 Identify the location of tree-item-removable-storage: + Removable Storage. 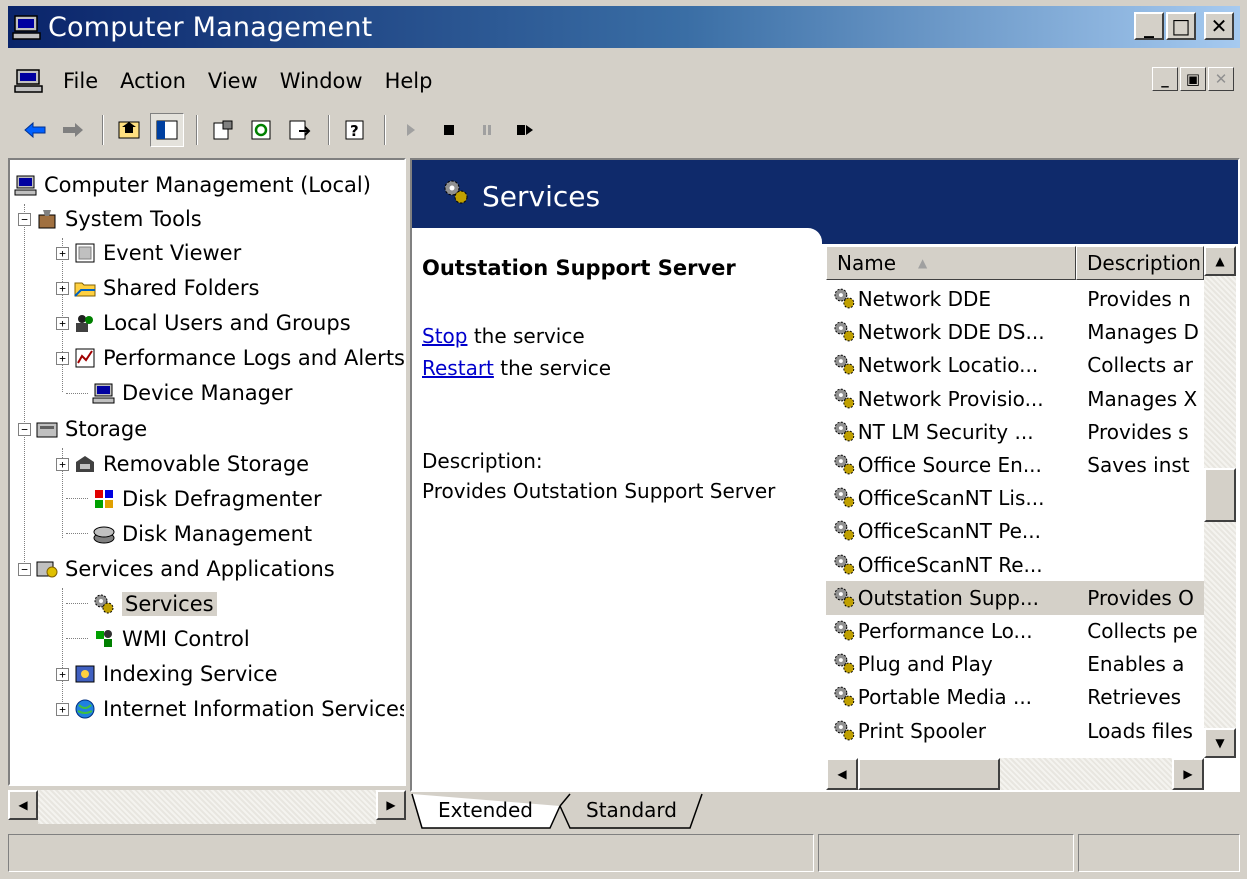
(182, 464).